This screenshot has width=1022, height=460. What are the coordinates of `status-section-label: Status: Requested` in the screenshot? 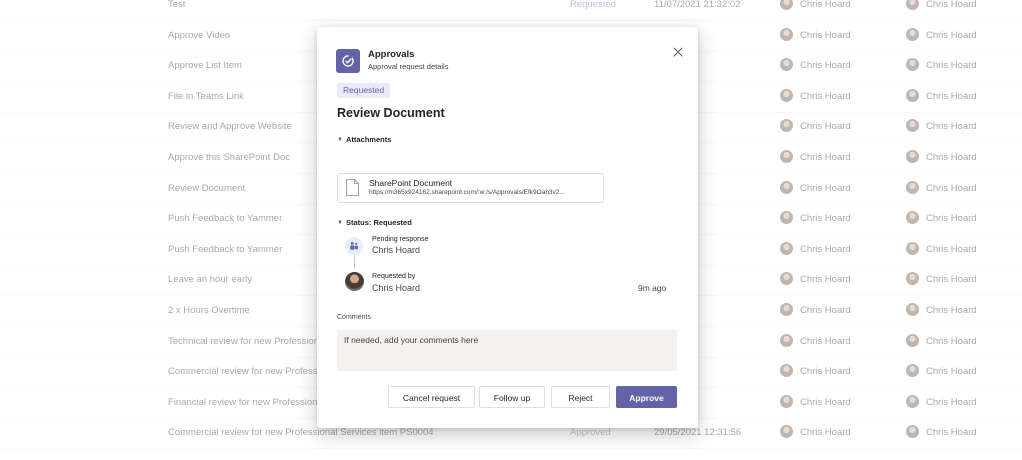 It's located at (378, 222).